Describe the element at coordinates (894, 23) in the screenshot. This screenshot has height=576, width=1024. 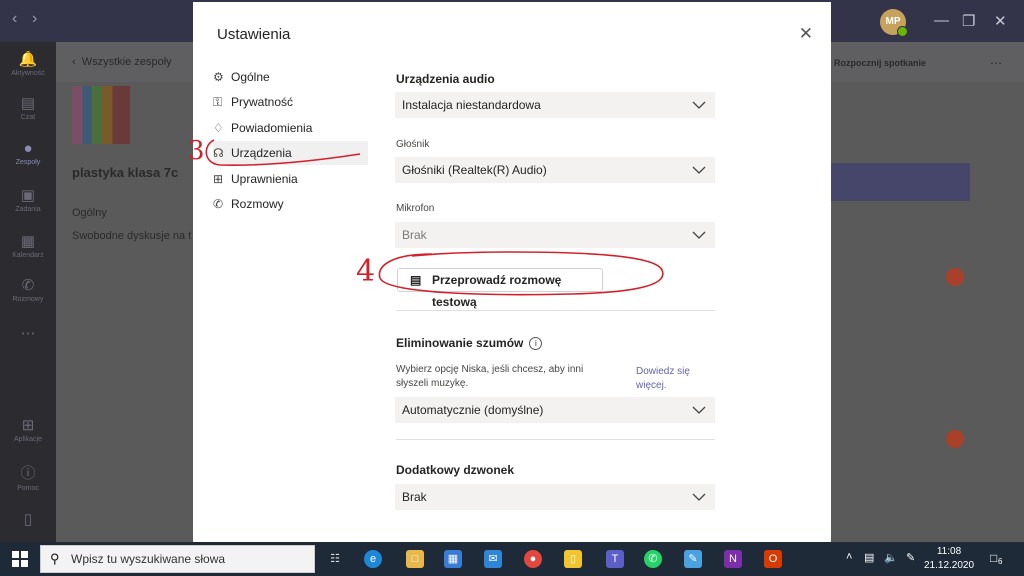
I see `avatar: MP` at that location.